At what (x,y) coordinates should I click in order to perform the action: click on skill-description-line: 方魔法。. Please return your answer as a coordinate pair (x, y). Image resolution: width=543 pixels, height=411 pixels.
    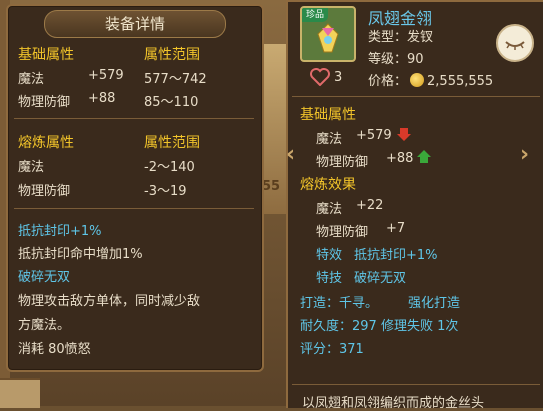
    Looking at the image, I should click on (44, 325).